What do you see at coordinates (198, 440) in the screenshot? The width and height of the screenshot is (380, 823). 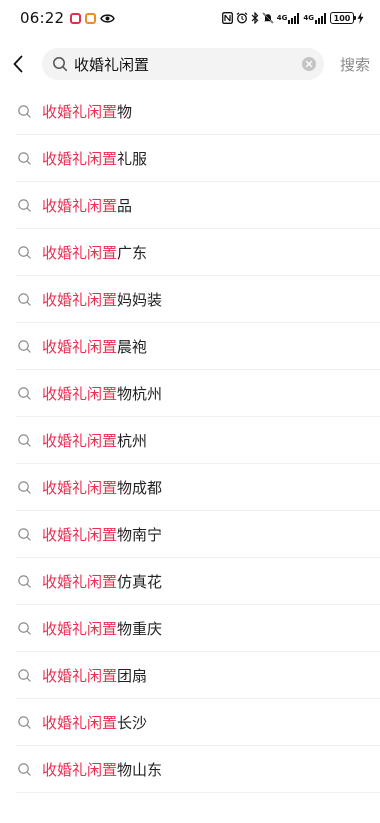 I see `suggestion-item: 收婚礼闲置杭州` at bounding box center [198, 440].